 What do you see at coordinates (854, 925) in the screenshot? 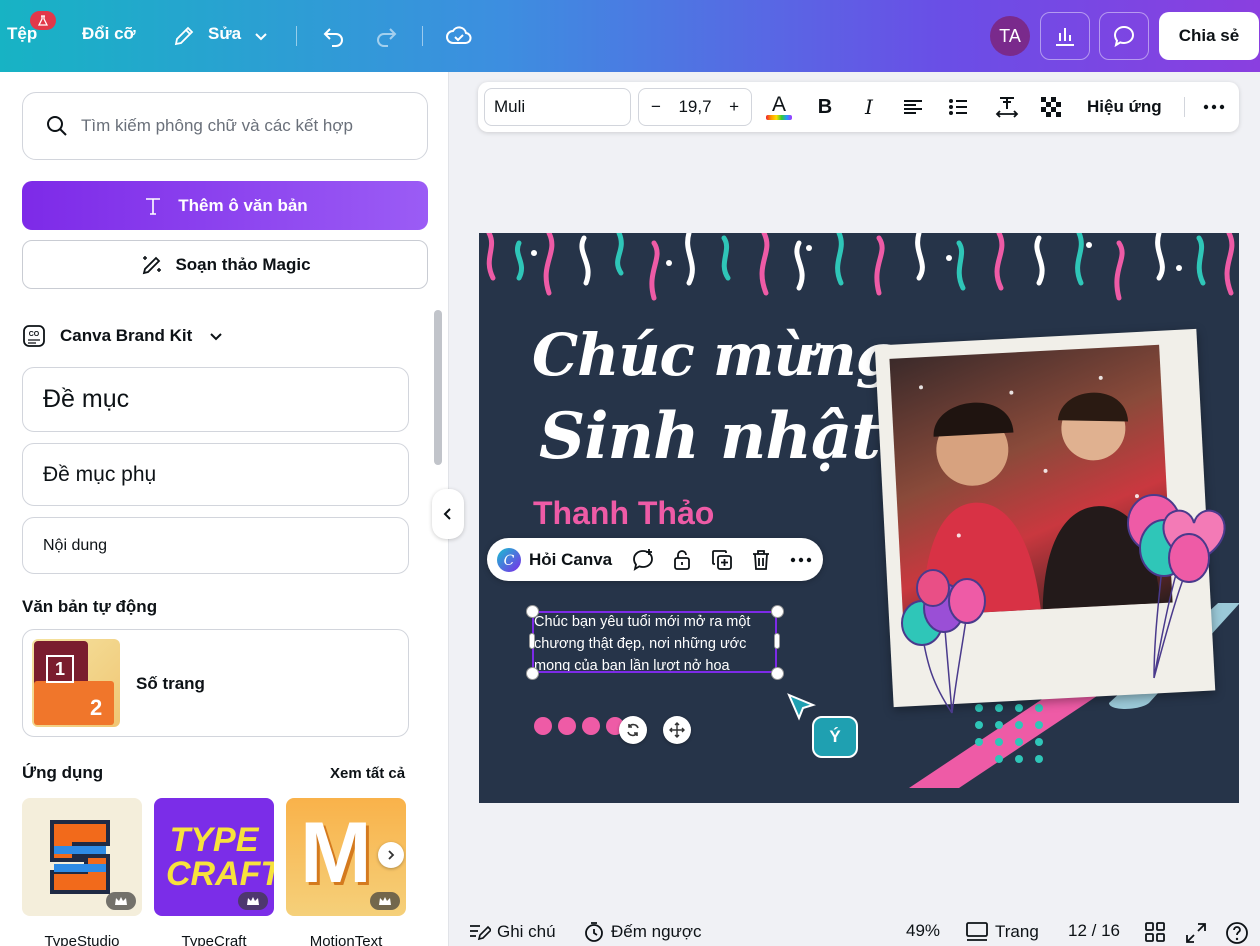
I see `bottom-bar: Ghi chú Đếm ngược 49% Trang 12 / 16` at bounding box center [854, 925].